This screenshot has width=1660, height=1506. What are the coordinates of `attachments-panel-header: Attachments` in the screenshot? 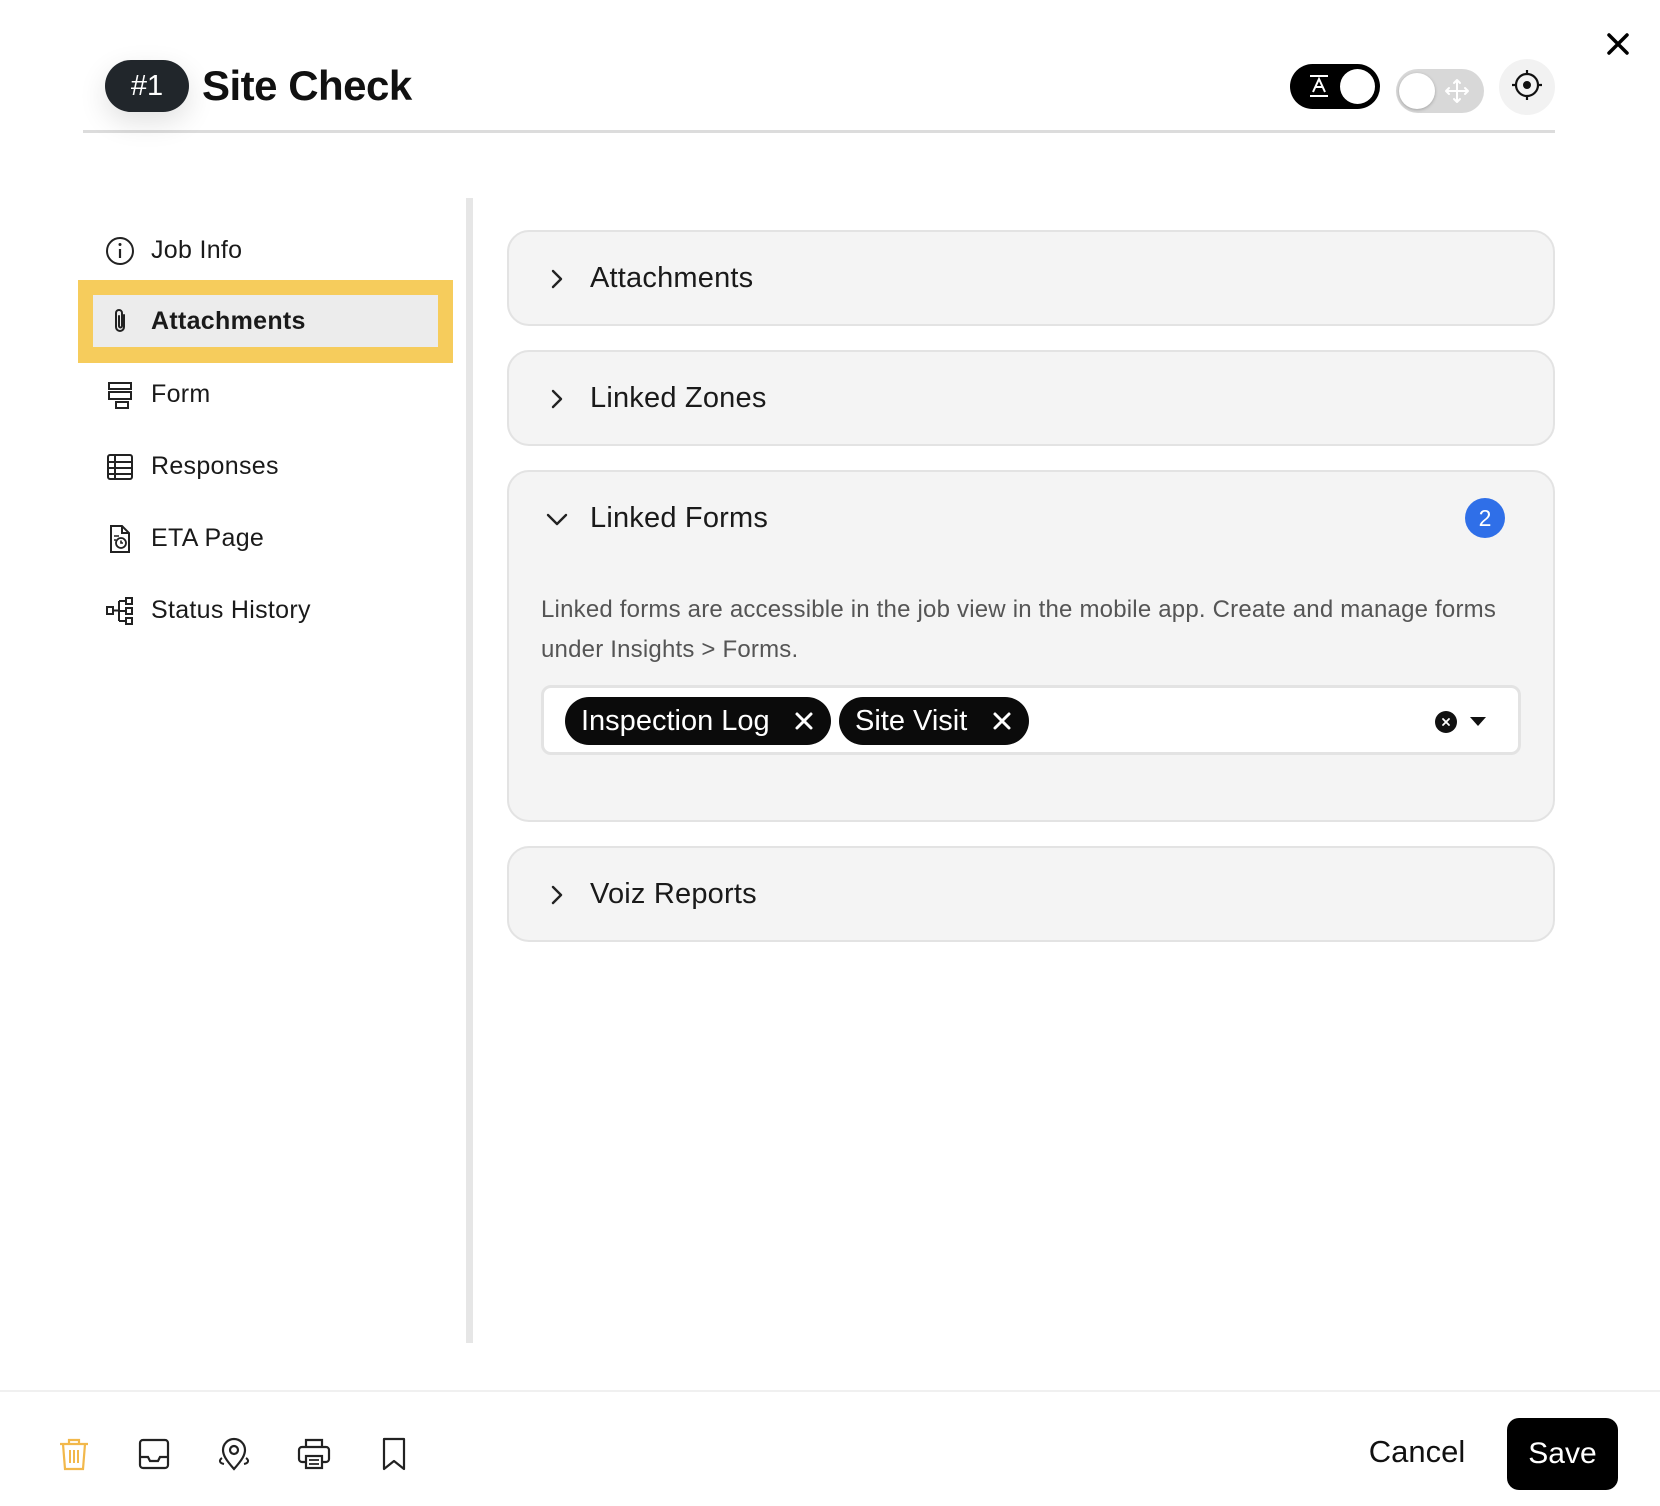 It's located at (1031, 279).